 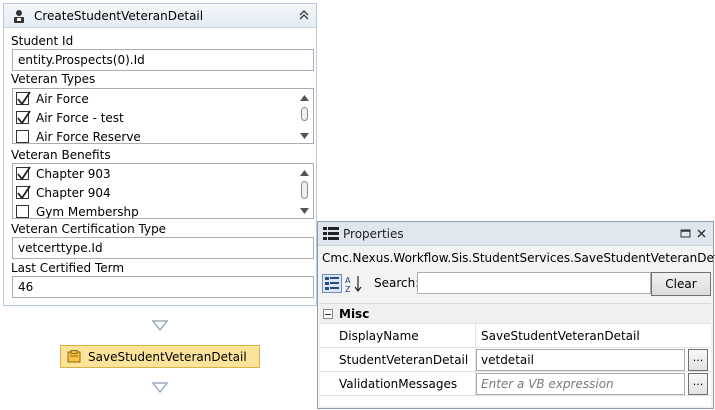 I want to click on list-item: Air Force Reserve, so click(x=163, y=135).